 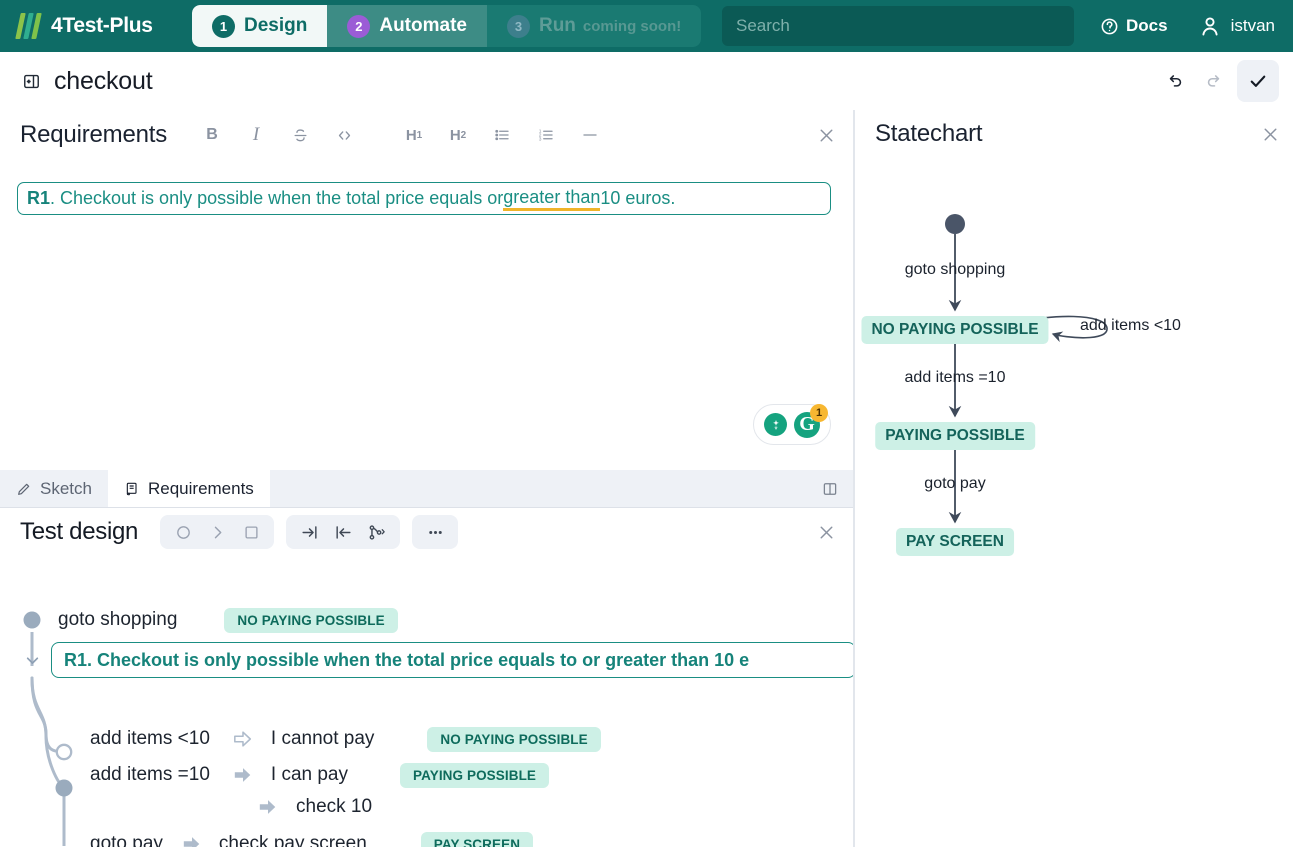 I want to click on redo-button, so click(x=1214, y=81).